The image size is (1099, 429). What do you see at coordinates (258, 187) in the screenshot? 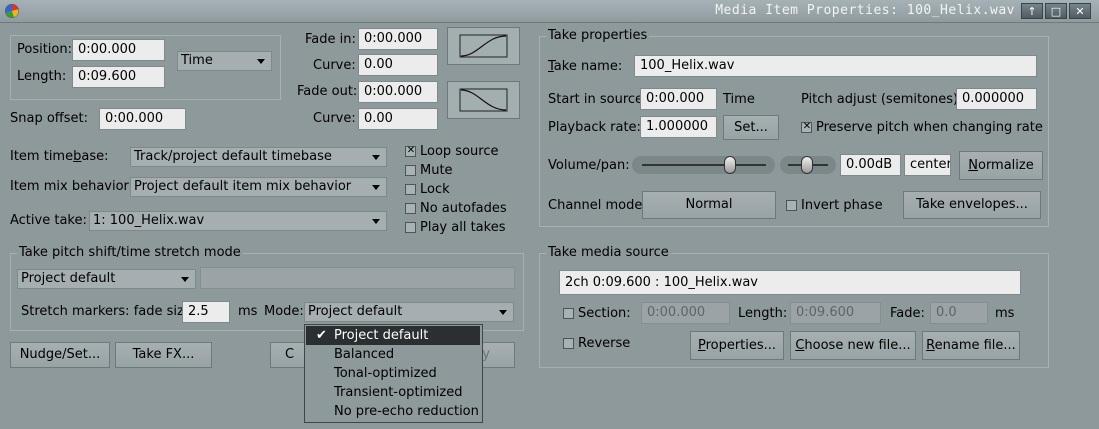
I see `mix-behavior-select: Project default item mix behavior` at bounding box center [258, 187].